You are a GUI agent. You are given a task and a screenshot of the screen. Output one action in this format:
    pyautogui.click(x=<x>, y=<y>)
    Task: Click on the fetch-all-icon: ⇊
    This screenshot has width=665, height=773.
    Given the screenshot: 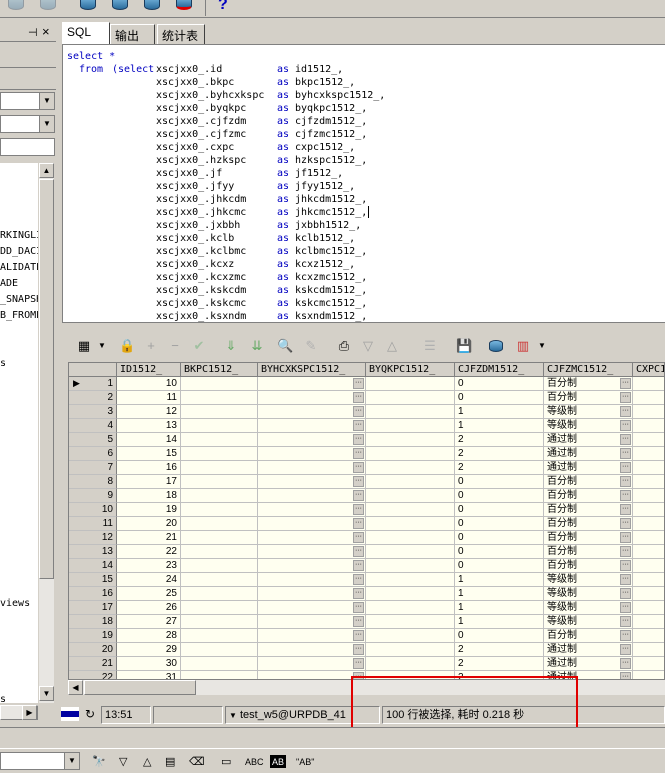 What is the action you would take?
    pyautogui.click(x=257, y=346)
    